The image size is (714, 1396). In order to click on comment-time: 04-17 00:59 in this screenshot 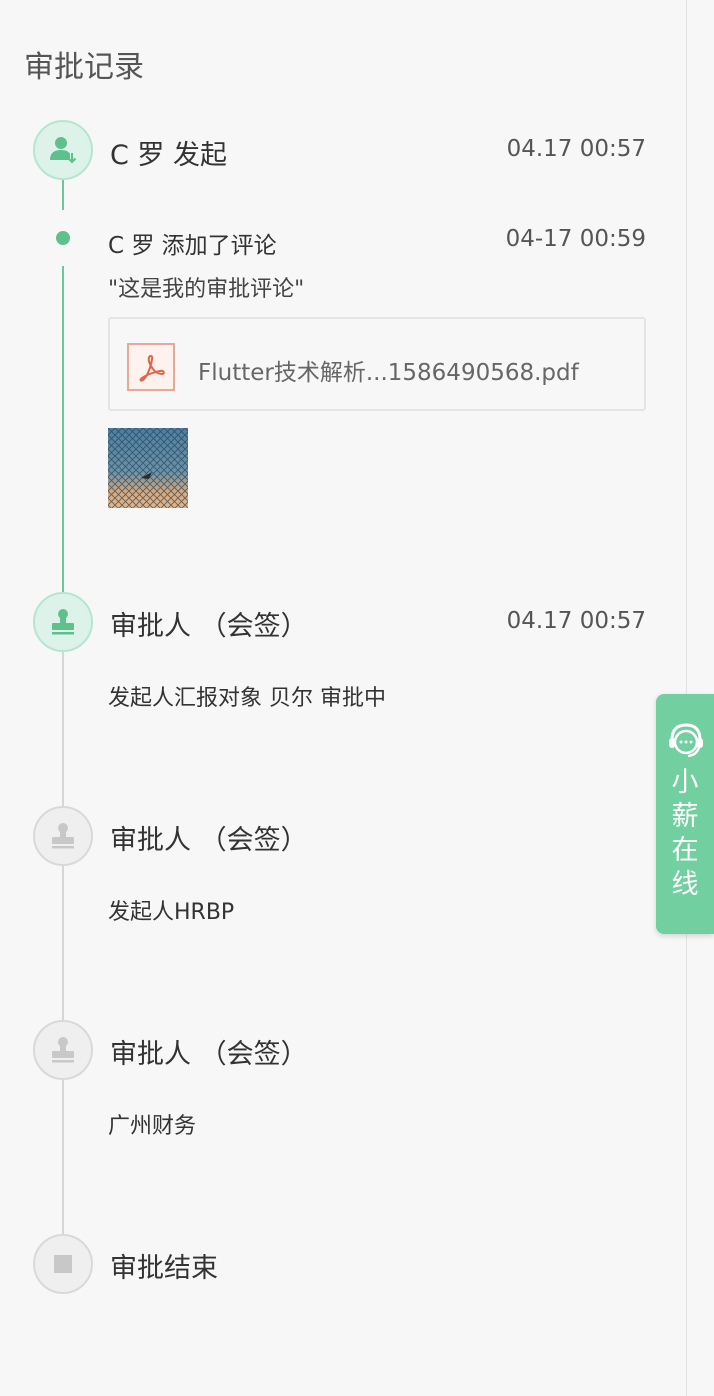, I will do `click(575, 239)`.